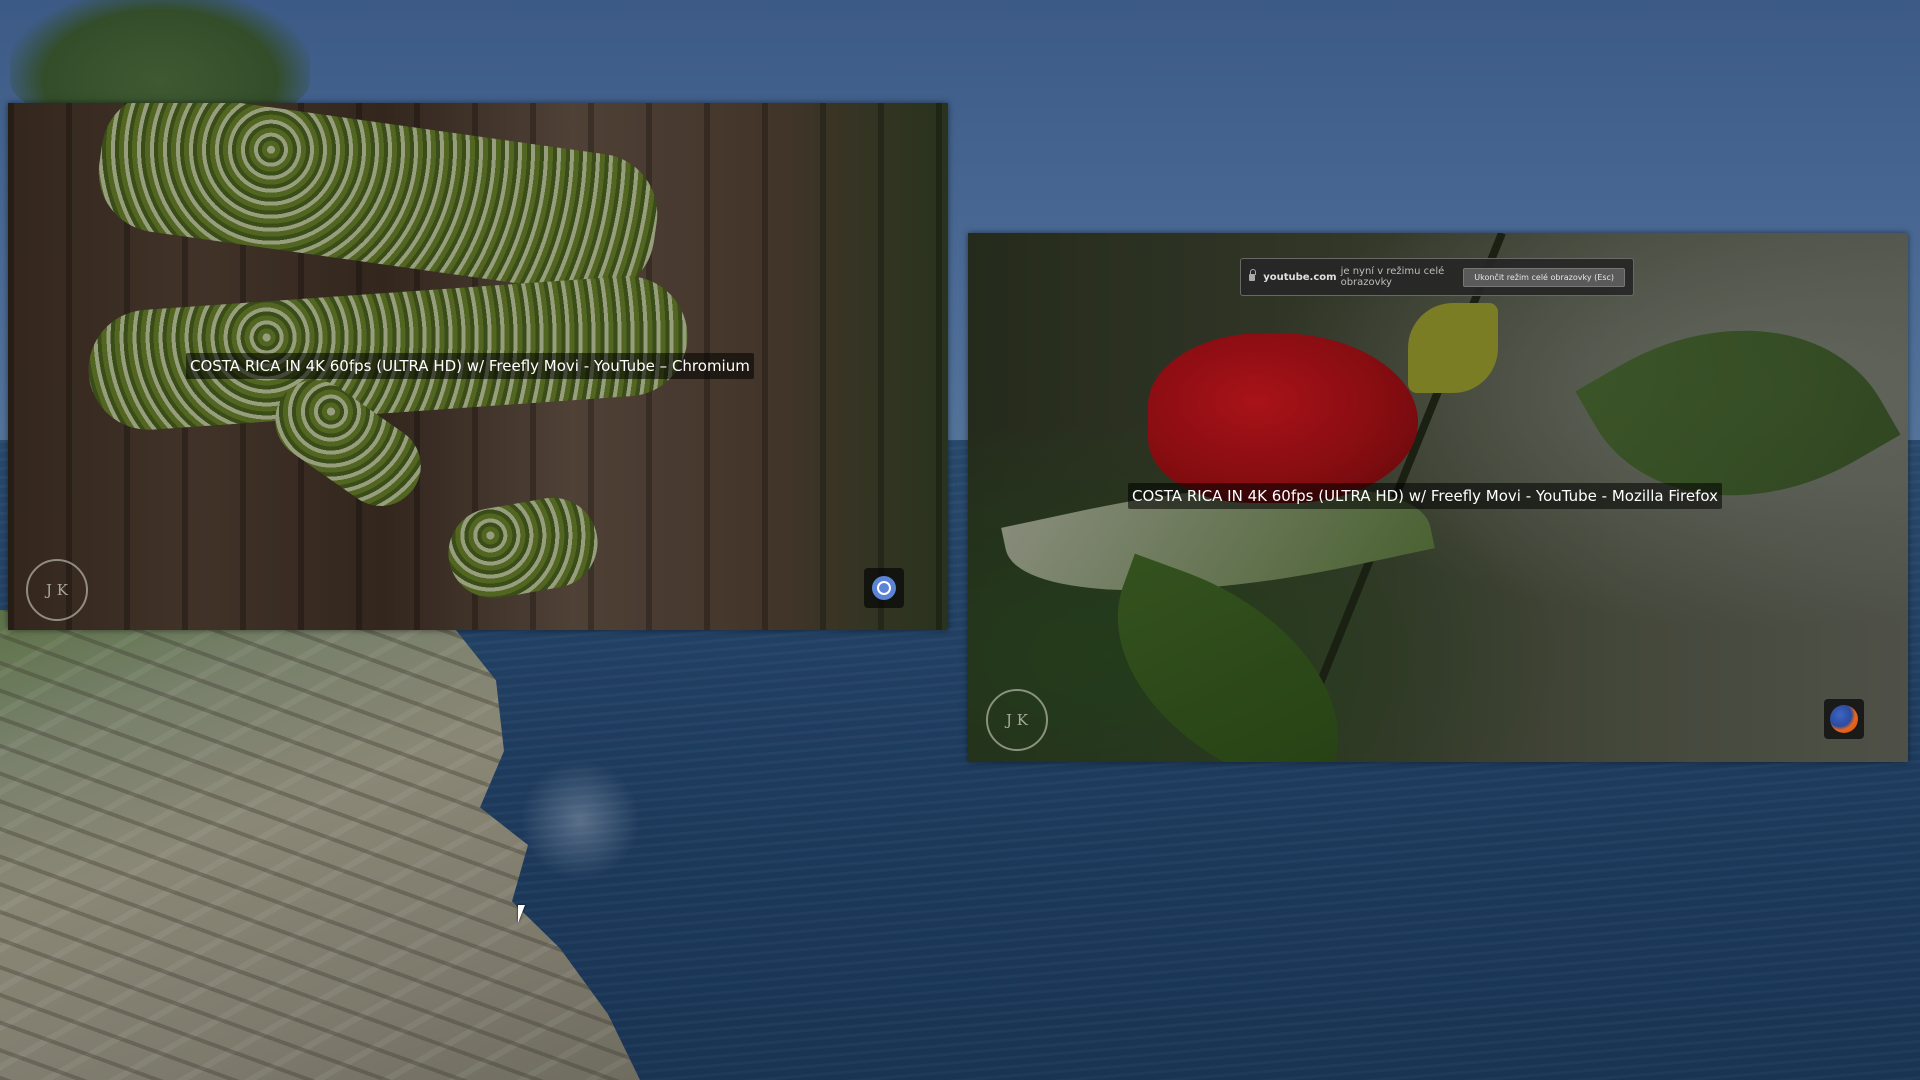 The image size is (1920, 1080). I want to click on fullscreen-notice-message: je nyní v režimu celé obrazovky, so click(1392, 277).